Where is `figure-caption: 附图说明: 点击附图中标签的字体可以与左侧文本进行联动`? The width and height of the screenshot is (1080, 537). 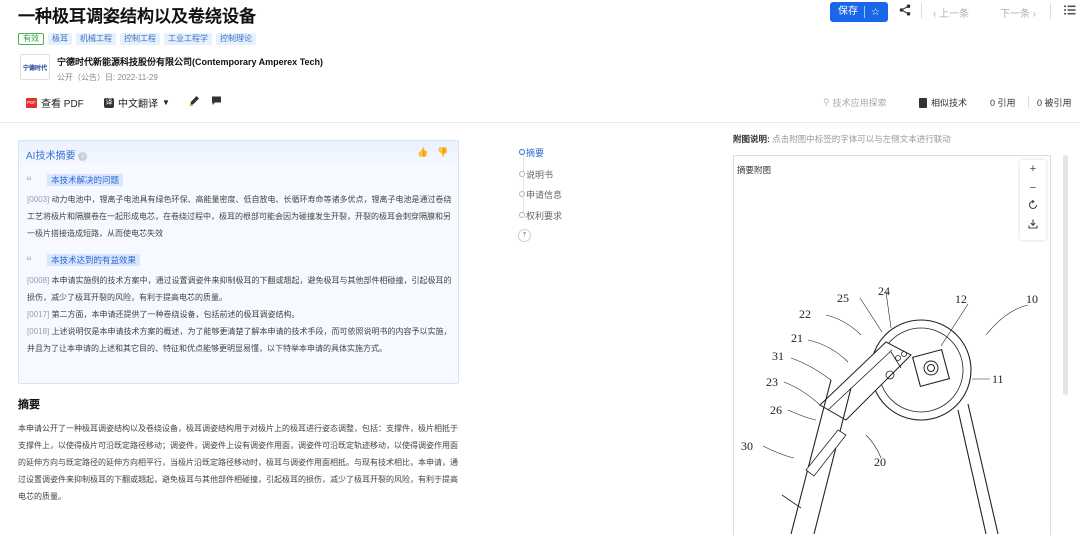 figure-caption: 附图说明: 点击附图中标签的字体可以与左侧文本进行联动 is located at coordinates (842, 139).